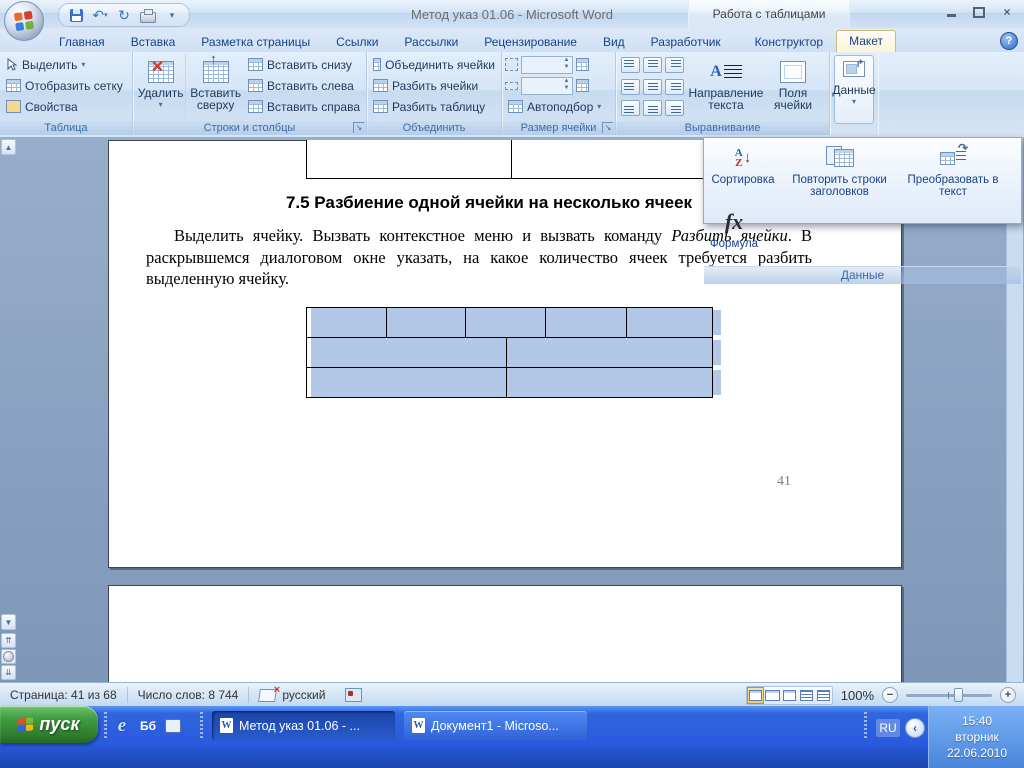 Image resolution: width=1024 pixels, height=768 pixels. I want to click on select-button: Выделить ▾, so click(66, 64).